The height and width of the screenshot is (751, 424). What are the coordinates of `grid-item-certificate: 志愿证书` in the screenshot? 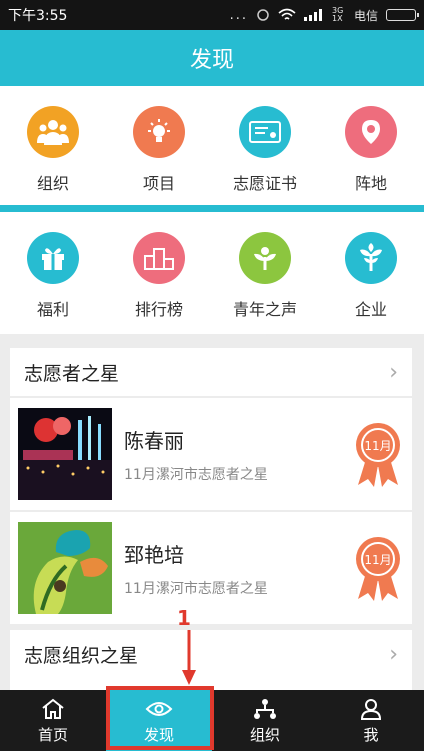 It's located at (265, 145).